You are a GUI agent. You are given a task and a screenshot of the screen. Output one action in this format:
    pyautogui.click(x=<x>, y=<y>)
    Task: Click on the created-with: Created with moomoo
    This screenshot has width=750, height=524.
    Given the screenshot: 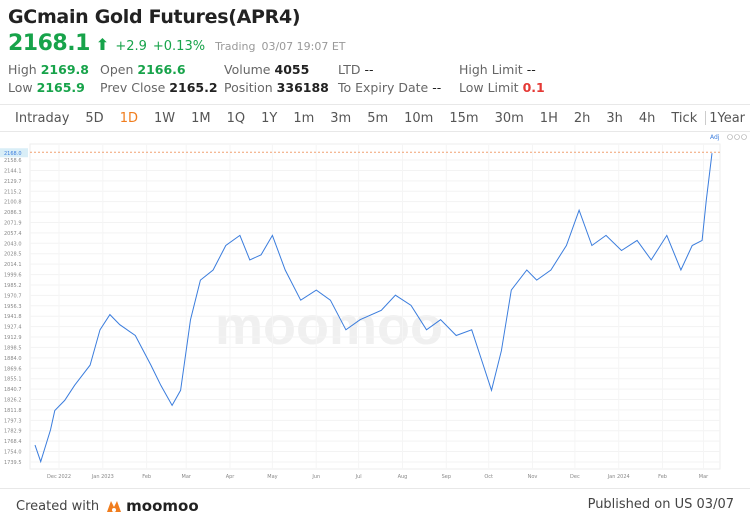 What is the action you would take?
    pyautogui.click(x=107, y=506)
    